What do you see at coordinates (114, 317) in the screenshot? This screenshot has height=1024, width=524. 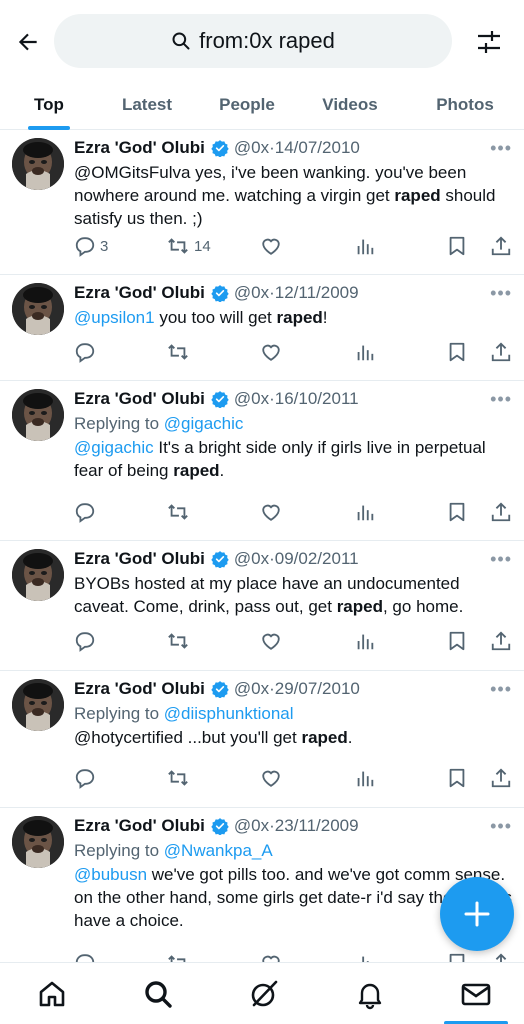 I see `mention-link: @upsilon1` at bounding box center [114, 317].